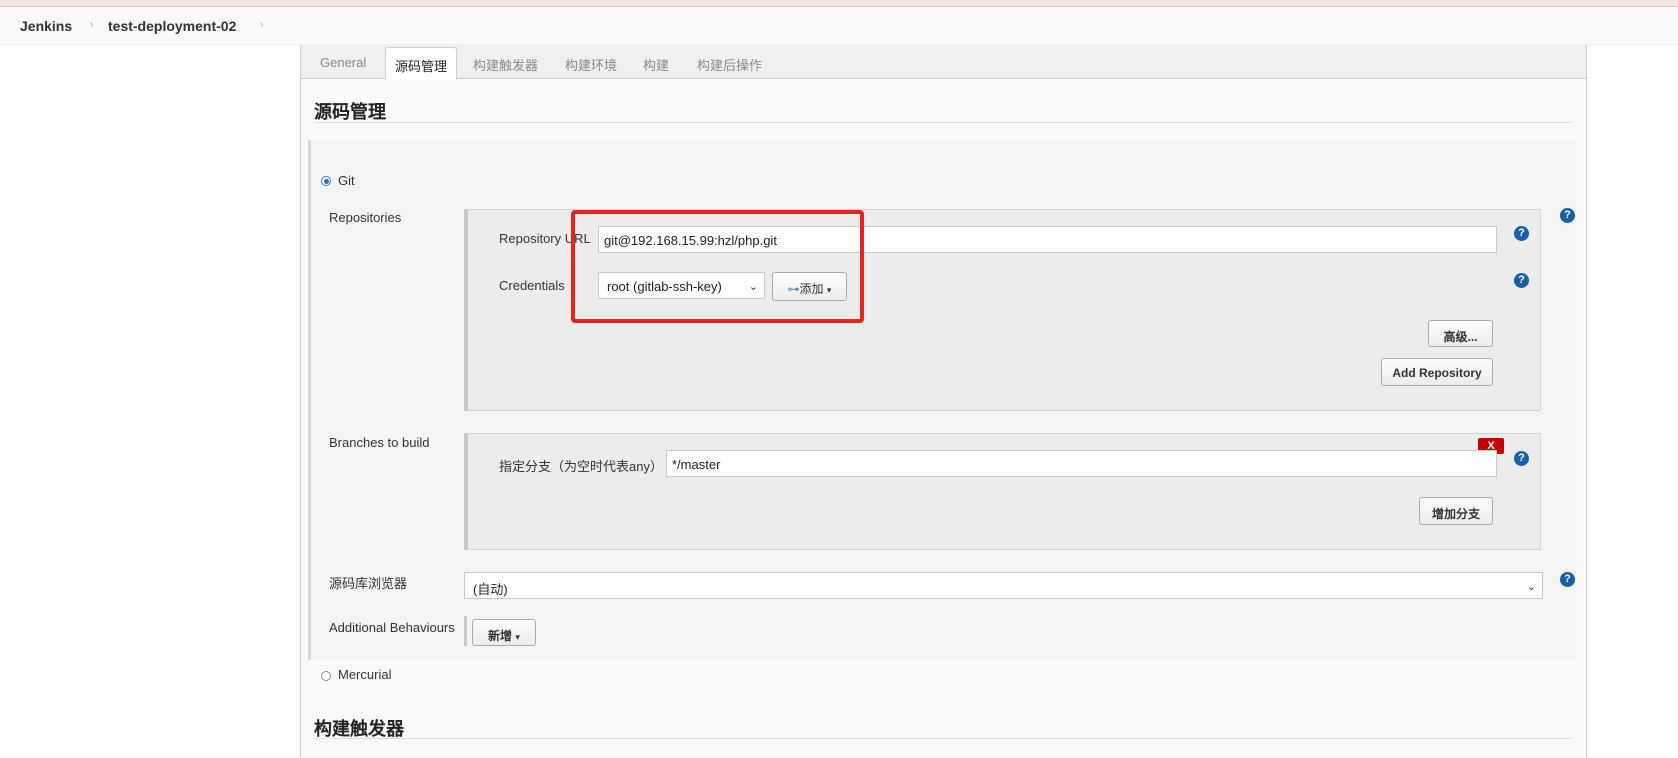  I want to click on repo-browser-label: 源码库浏览器, so click(368, 583).